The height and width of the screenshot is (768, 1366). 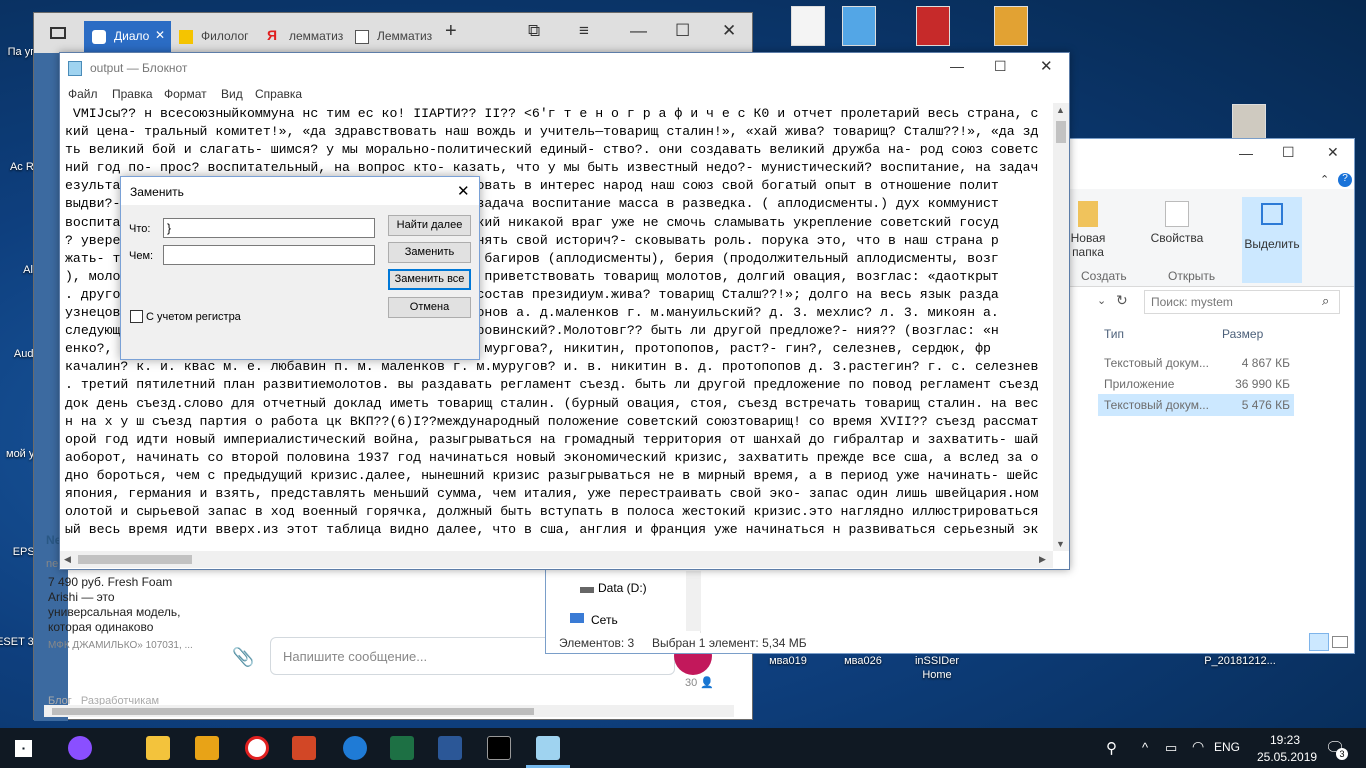 I want to click on skype-icon, so click(x=207, y=748).